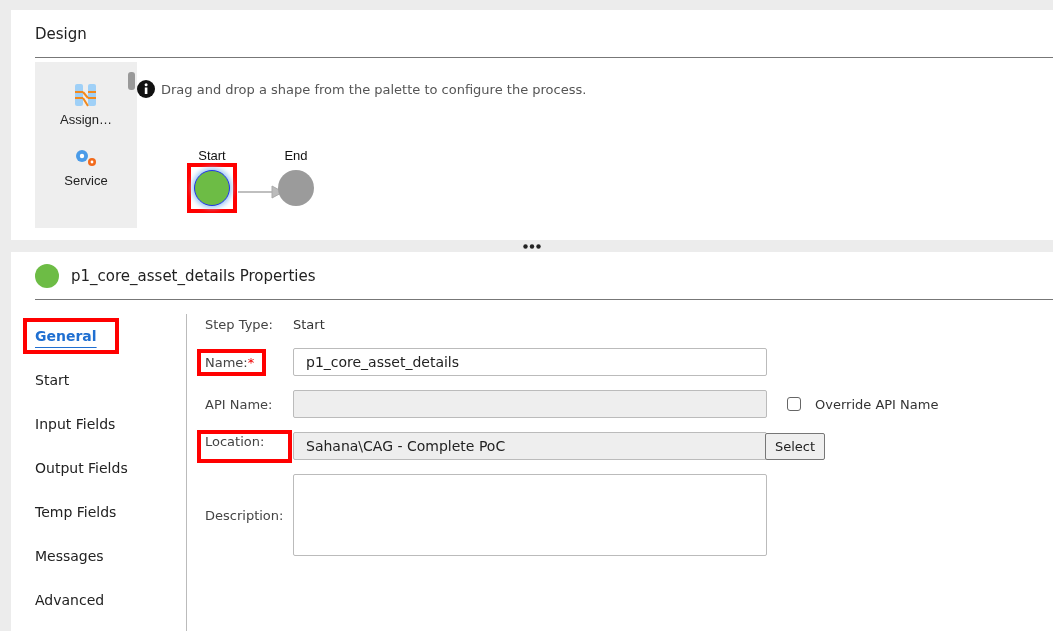  What do you see at coordinates (75, 424) in the screenshot?
I see `nav-tab: Input Fields` at bounding box center [75, 424].